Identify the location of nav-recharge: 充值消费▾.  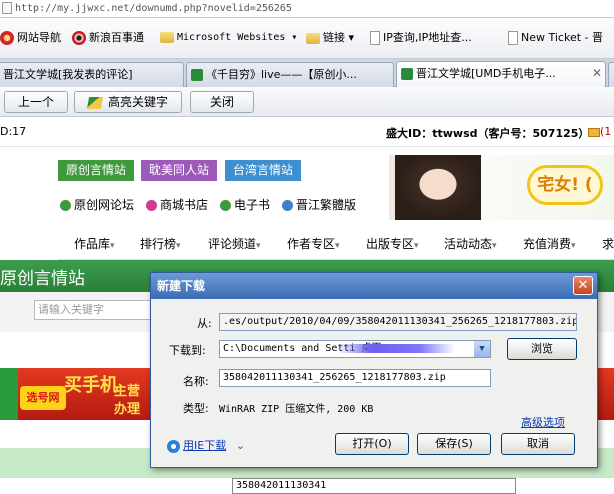
(549, 244).